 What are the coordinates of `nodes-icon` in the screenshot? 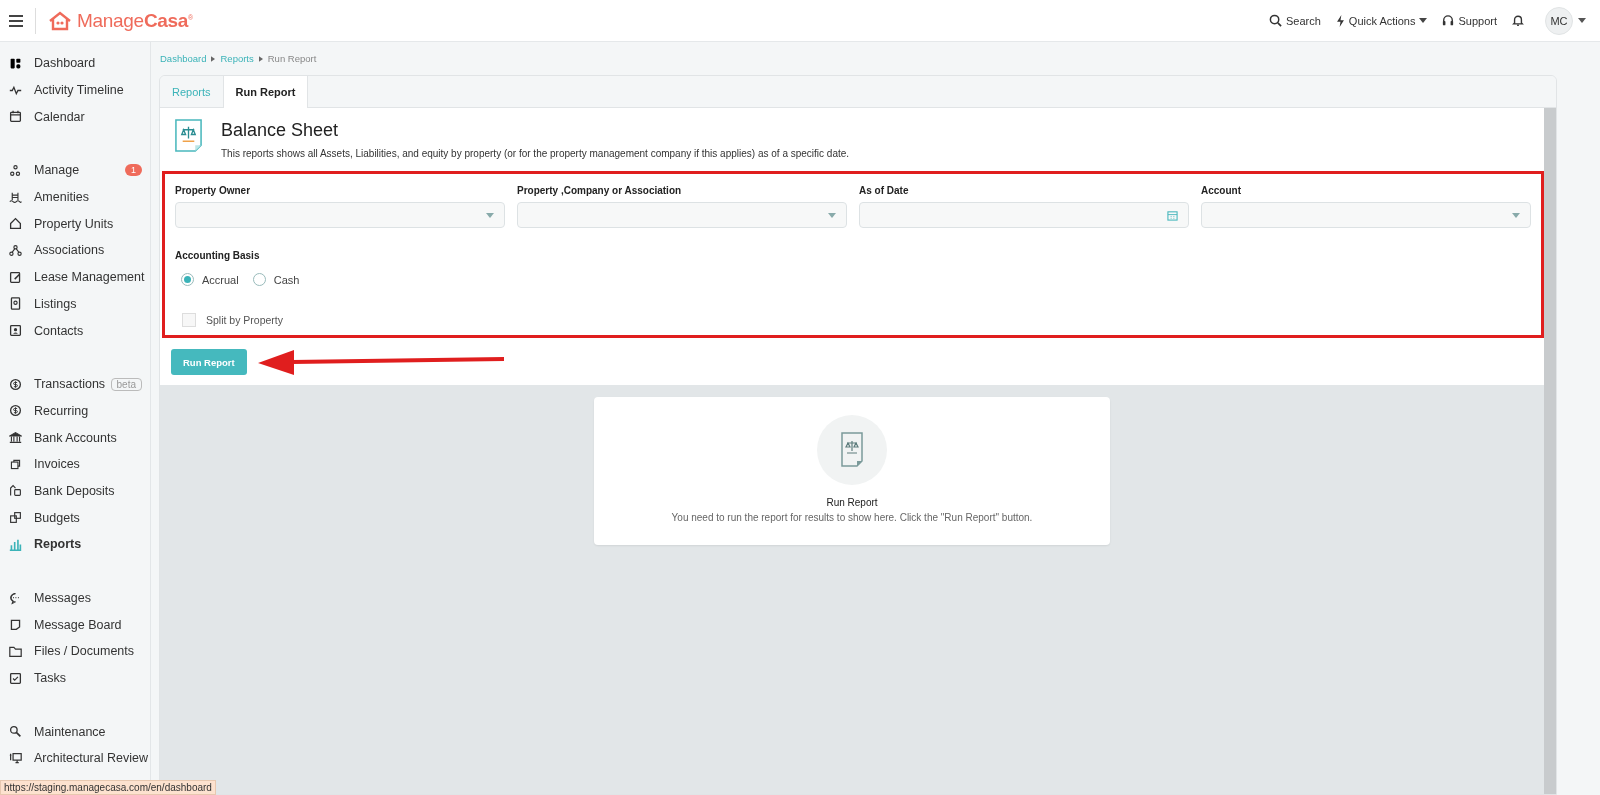 It's located at (15, 170).